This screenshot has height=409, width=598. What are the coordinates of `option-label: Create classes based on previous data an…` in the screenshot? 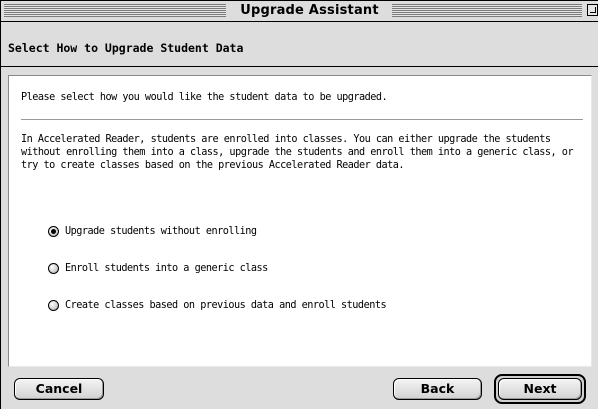 It's located at (226, 305).